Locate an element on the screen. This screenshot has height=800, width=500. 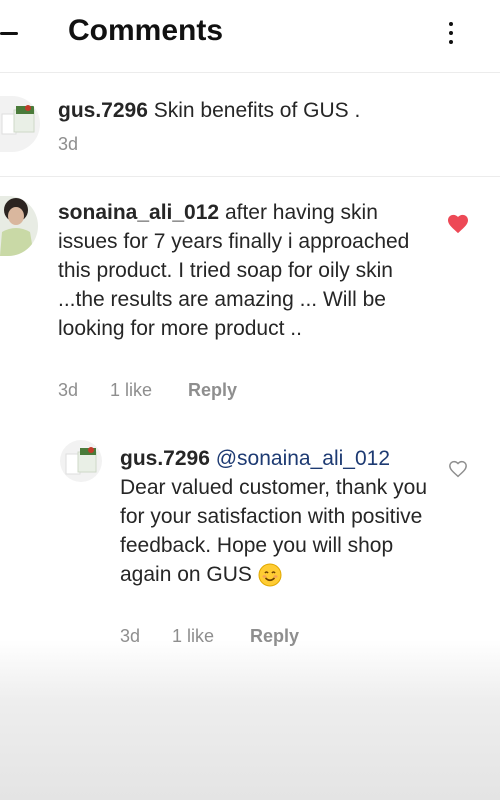
back-button is located at coordinates (15, 33).